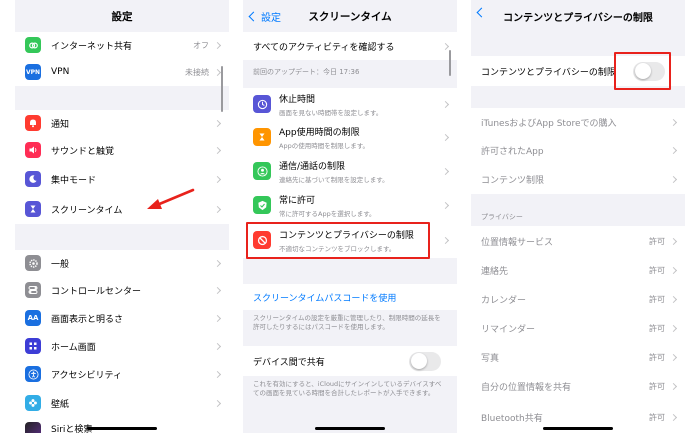  I want to click on screen-time-item-communication: 通信/通話の制限 連絡先に基づいて制限を設定します。, so click(350, 171).